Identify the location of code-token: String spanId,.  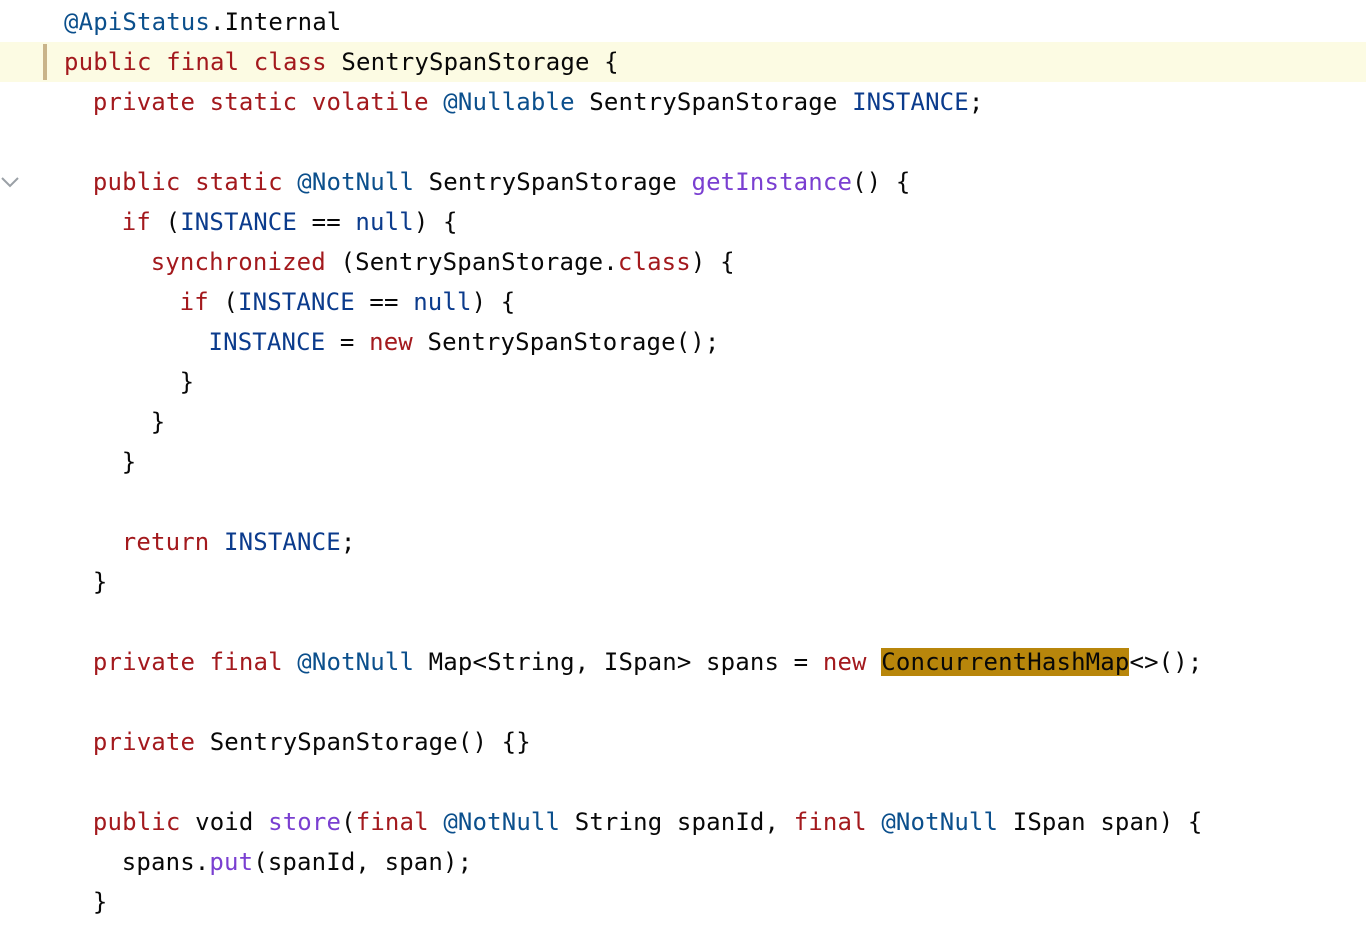
(677, 822).